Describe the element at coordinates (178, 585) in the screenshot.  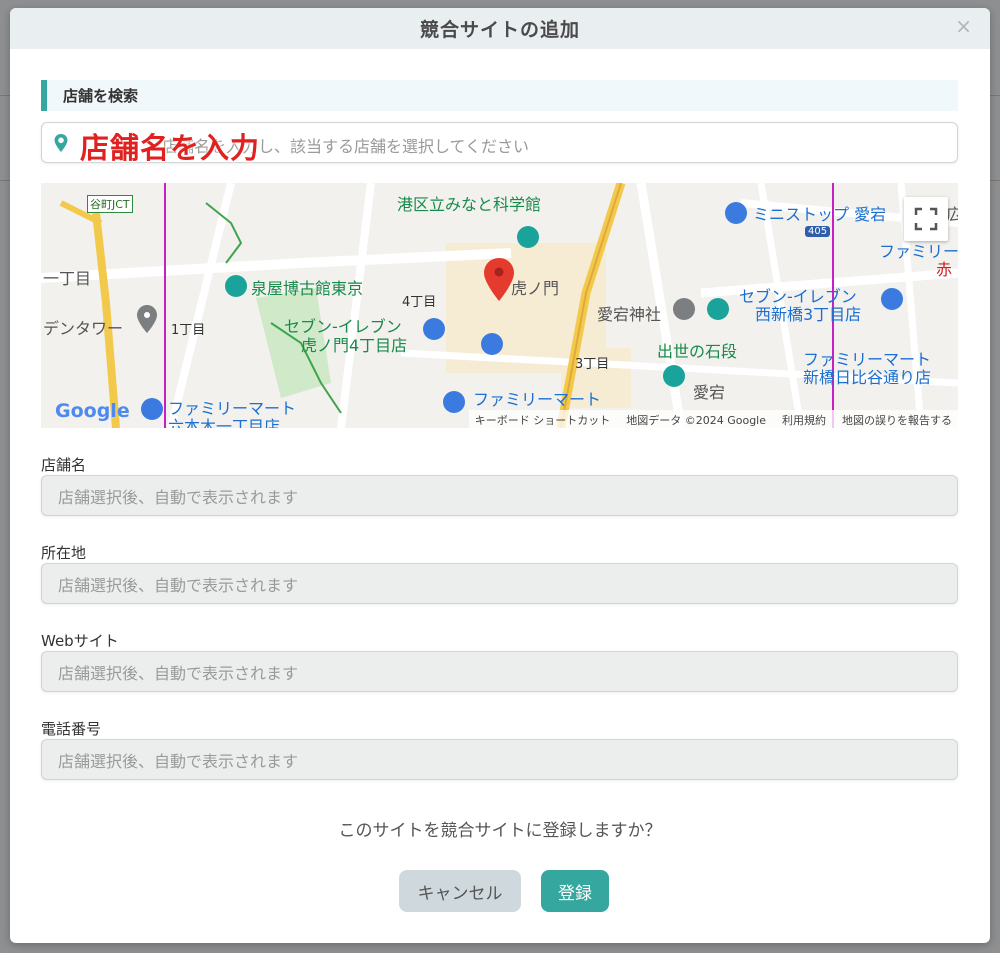
I see `address-placeholder: 店舗選択後、自動で表示されます` at that location.